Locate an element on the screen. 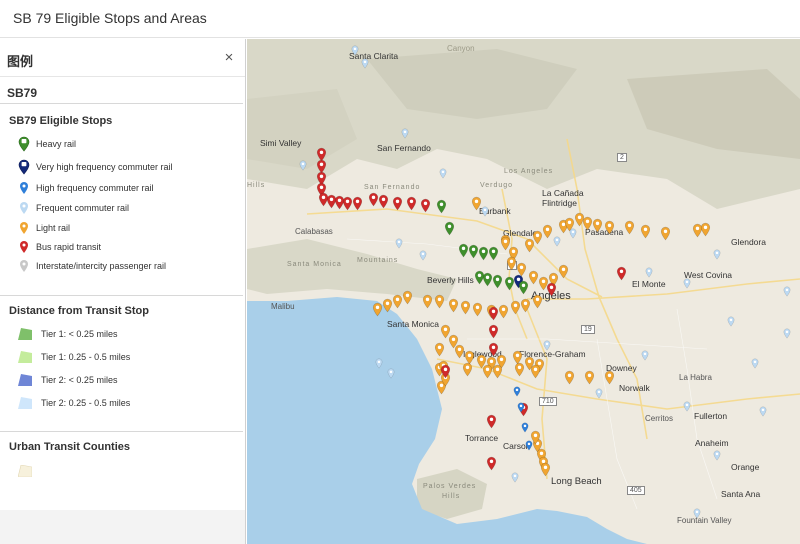 The image size is (800, 544). highway-shield: 19 is located at coordinates (588, 329).